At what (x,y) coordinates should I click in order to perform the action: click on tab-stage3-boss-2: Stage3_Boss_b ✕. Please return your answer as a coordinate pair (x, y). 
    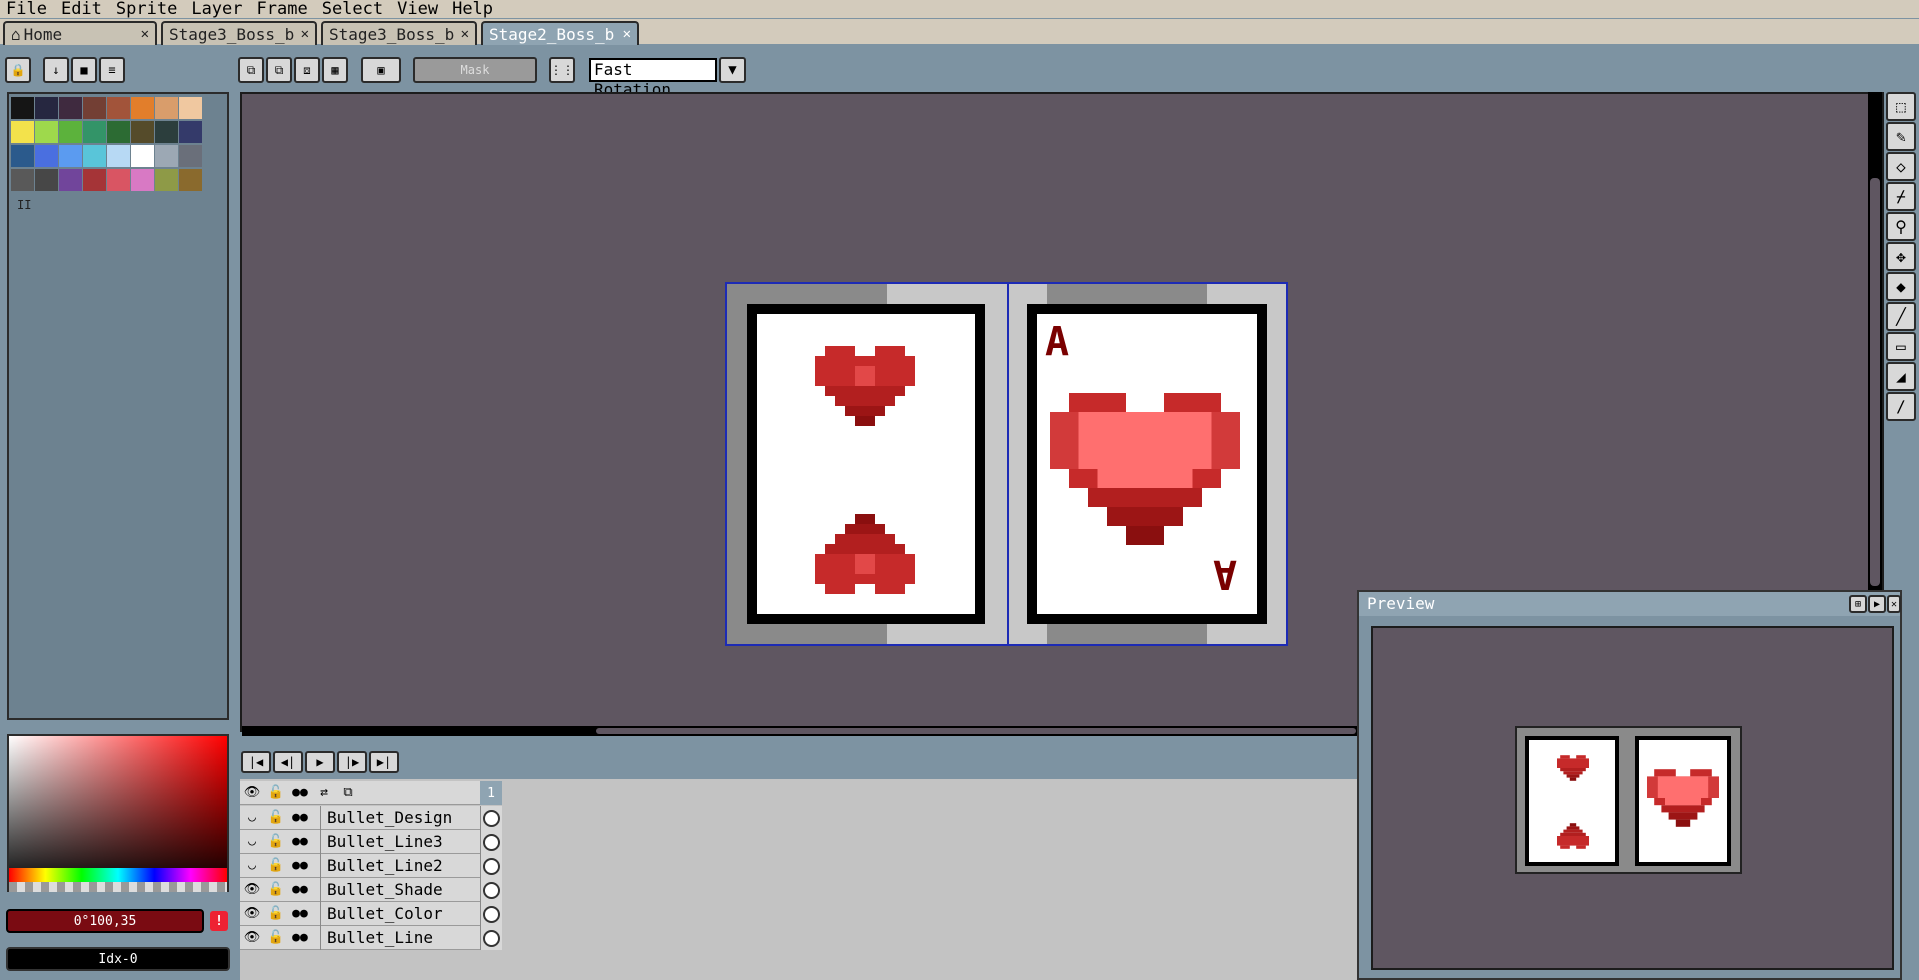
    Looking at the image, I should click on (399, 33).